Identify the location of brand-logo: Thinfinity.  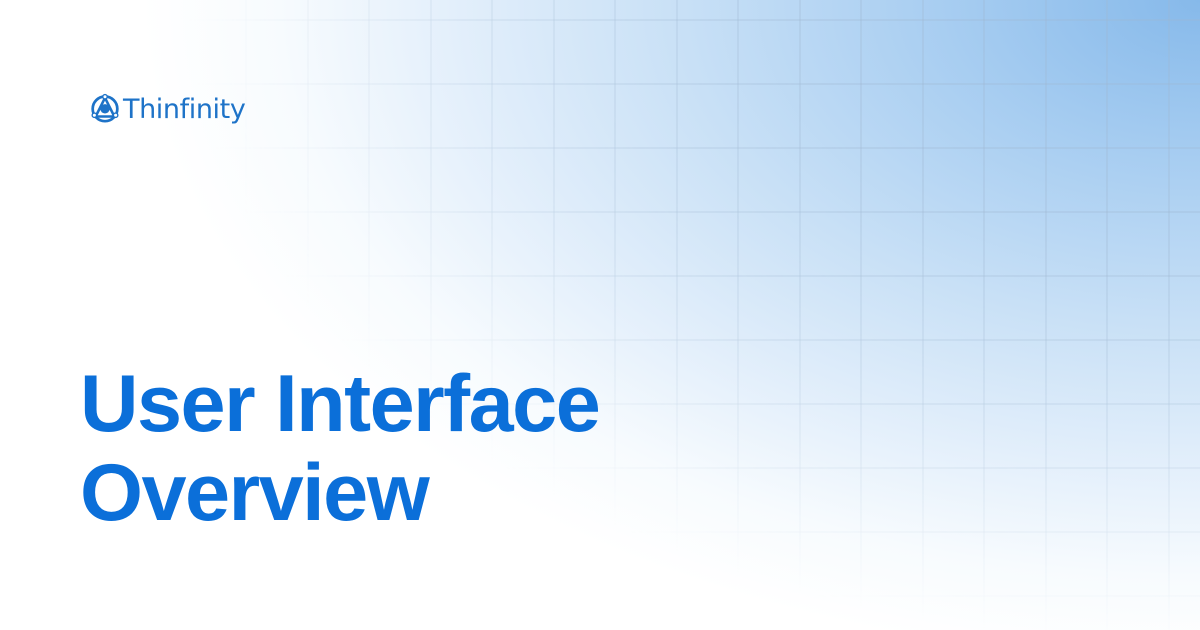
(167, 108).